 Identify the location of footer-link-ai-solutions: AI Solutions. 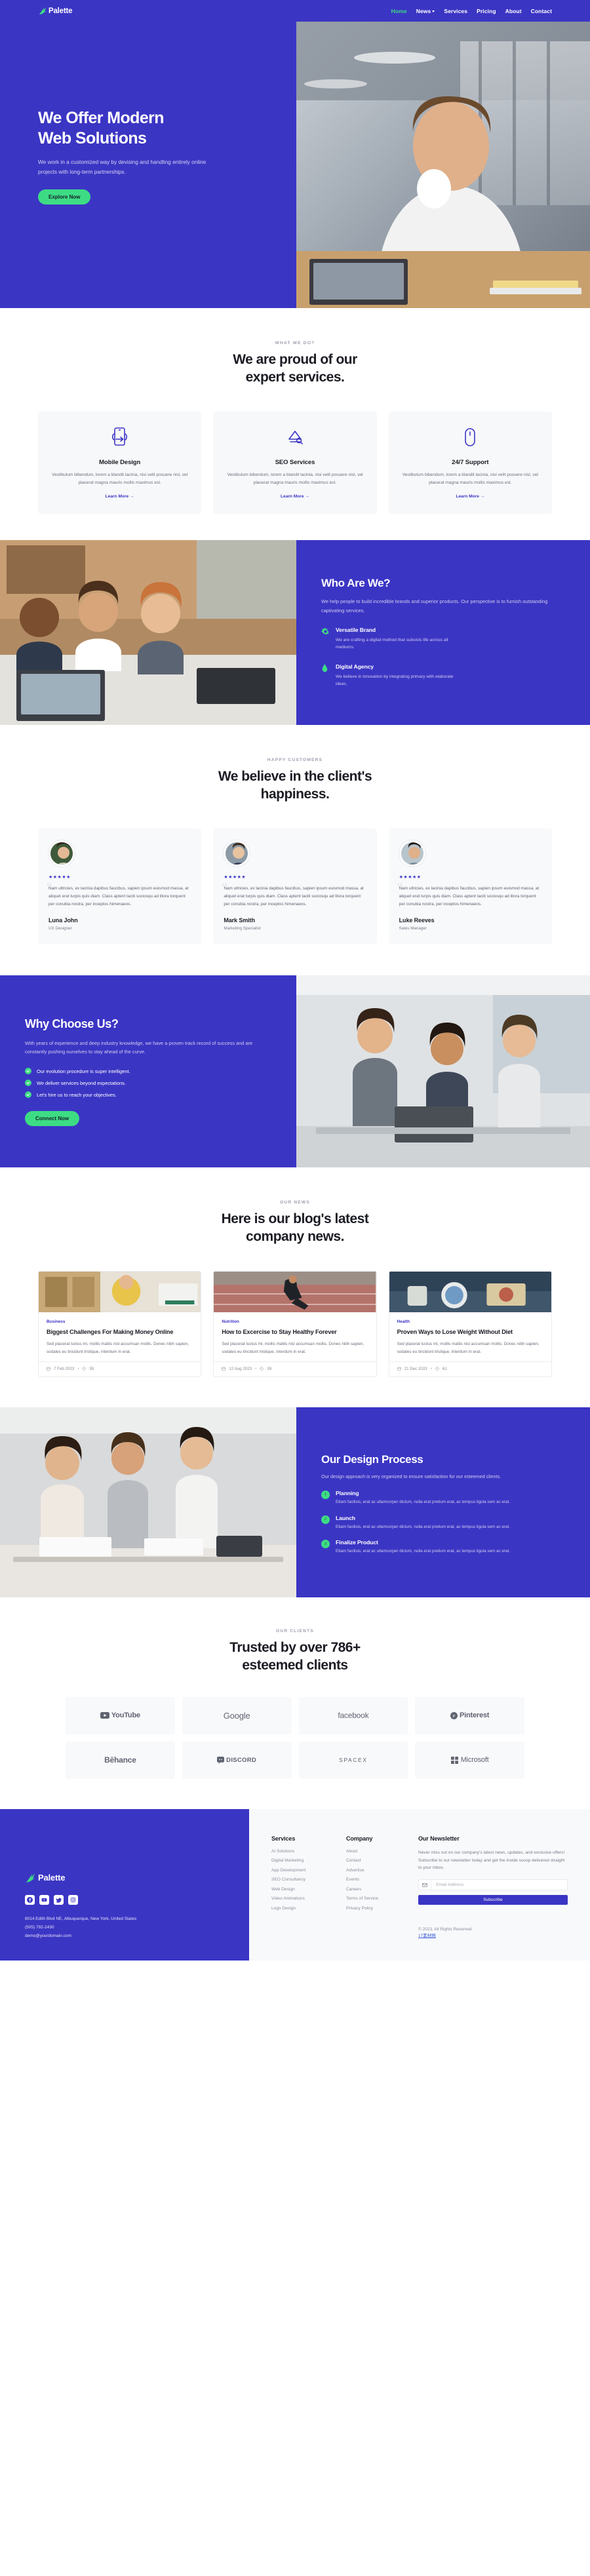
(300, 1851).